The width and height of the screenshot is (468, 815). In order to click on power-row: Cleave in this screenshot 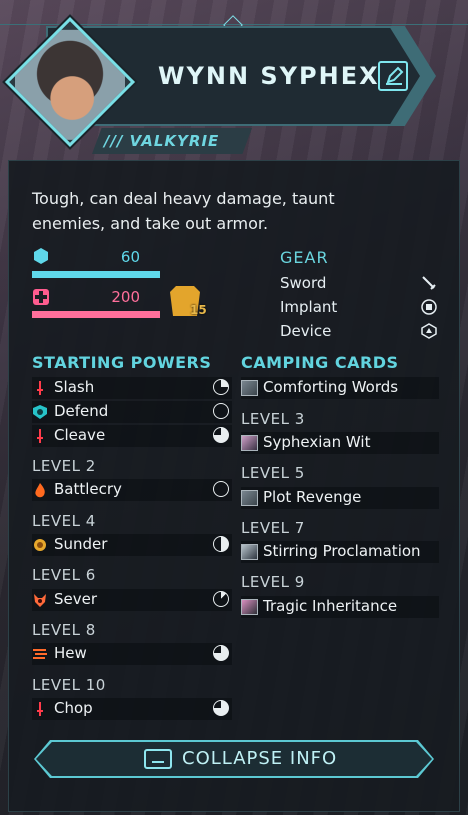, I will do `click(132, 436)`.